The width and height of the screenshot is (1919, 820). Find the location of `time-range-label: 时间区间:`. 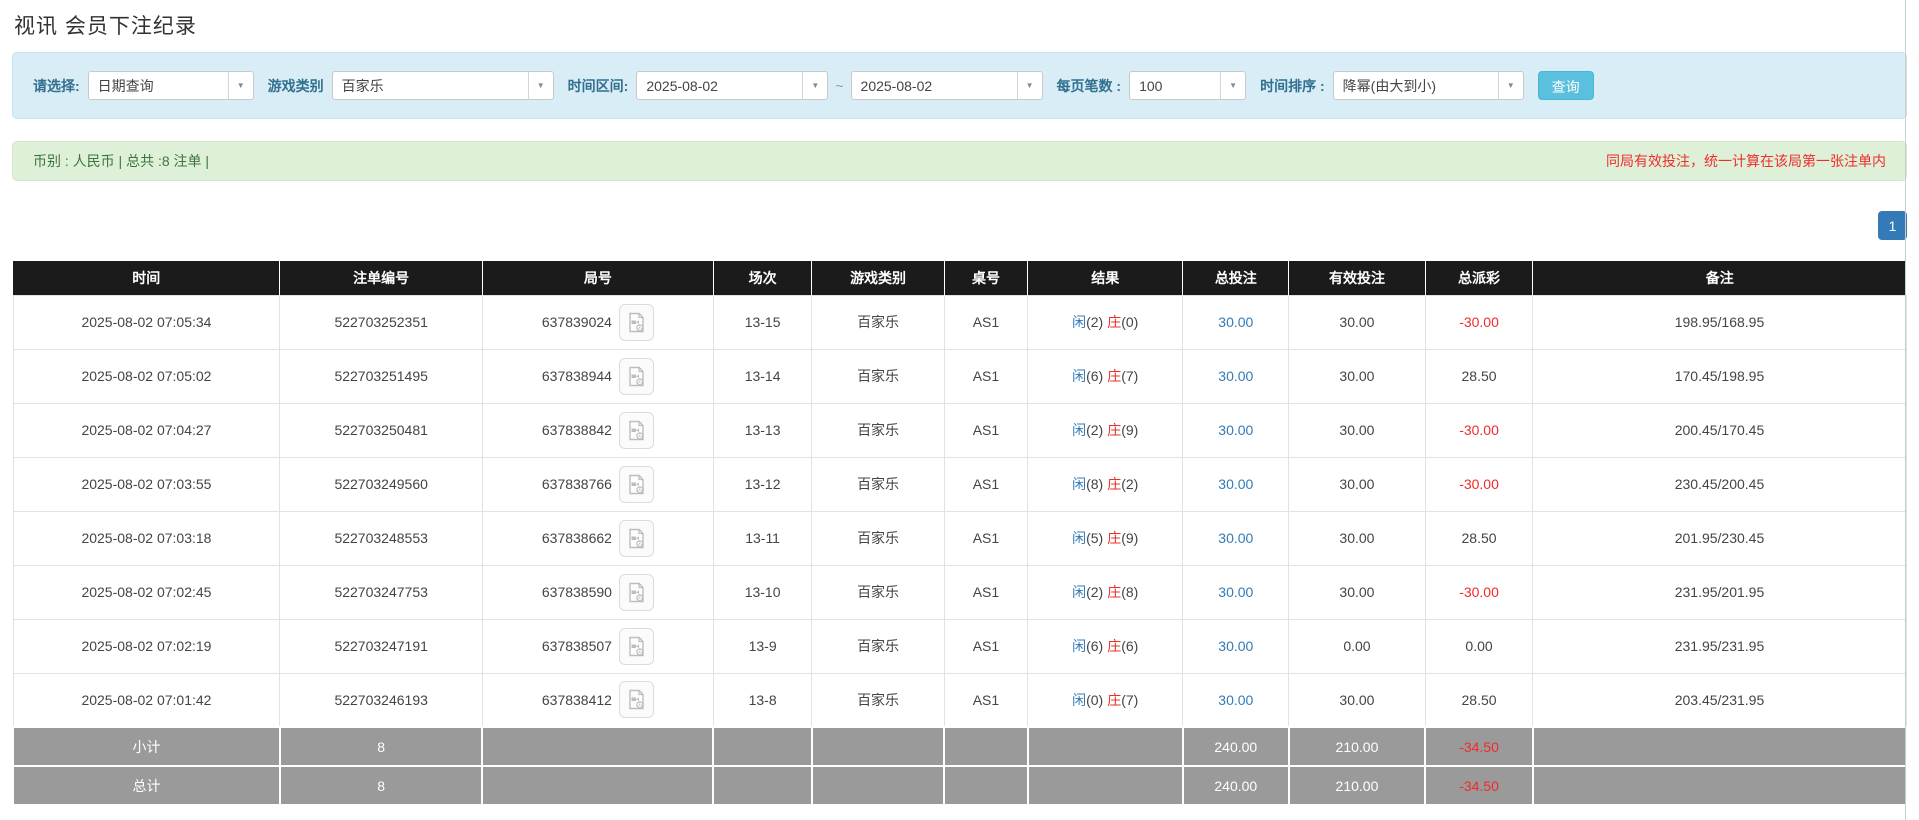

time-range-label: 时间区间: is located at coordinates (598, 85).